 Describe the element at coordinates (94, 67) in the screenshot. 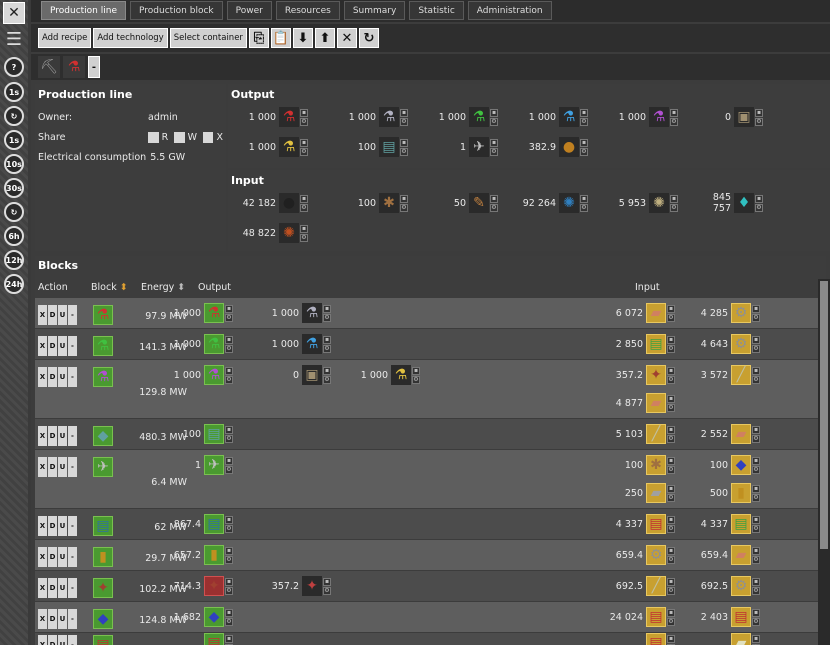

I see `filter-minus-button: -` at that location.